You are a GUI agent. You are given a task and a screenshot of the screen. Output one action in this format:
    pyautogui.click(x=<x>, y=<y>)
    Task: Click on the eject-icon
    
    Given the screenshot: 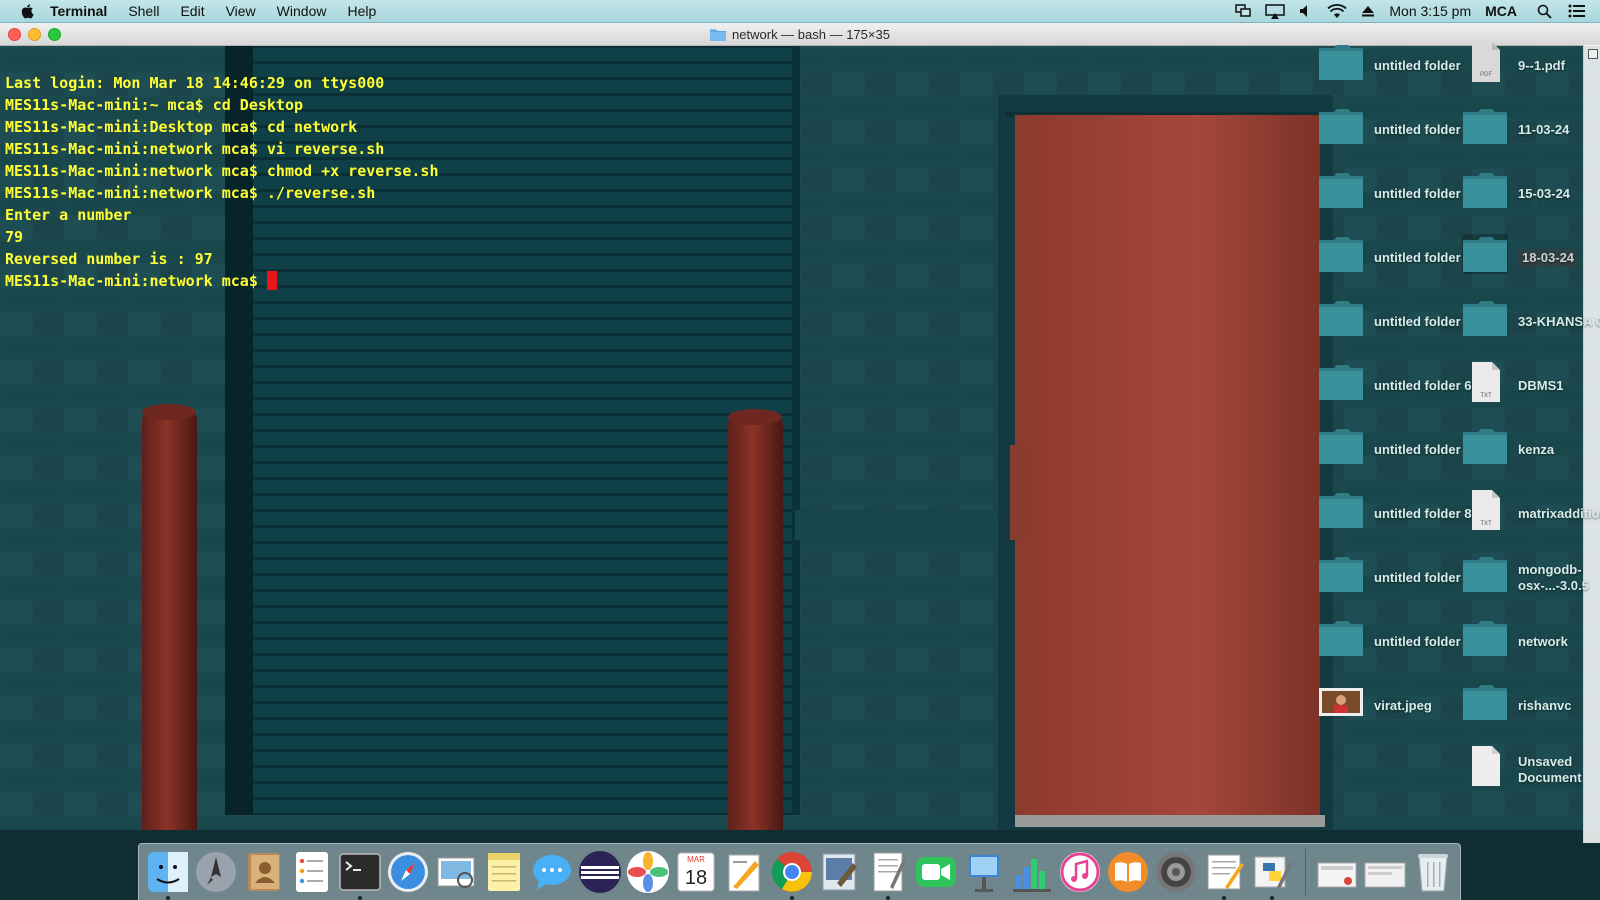 What is the action you would take?
    pyautogui.click(x=1368, y=11)
    